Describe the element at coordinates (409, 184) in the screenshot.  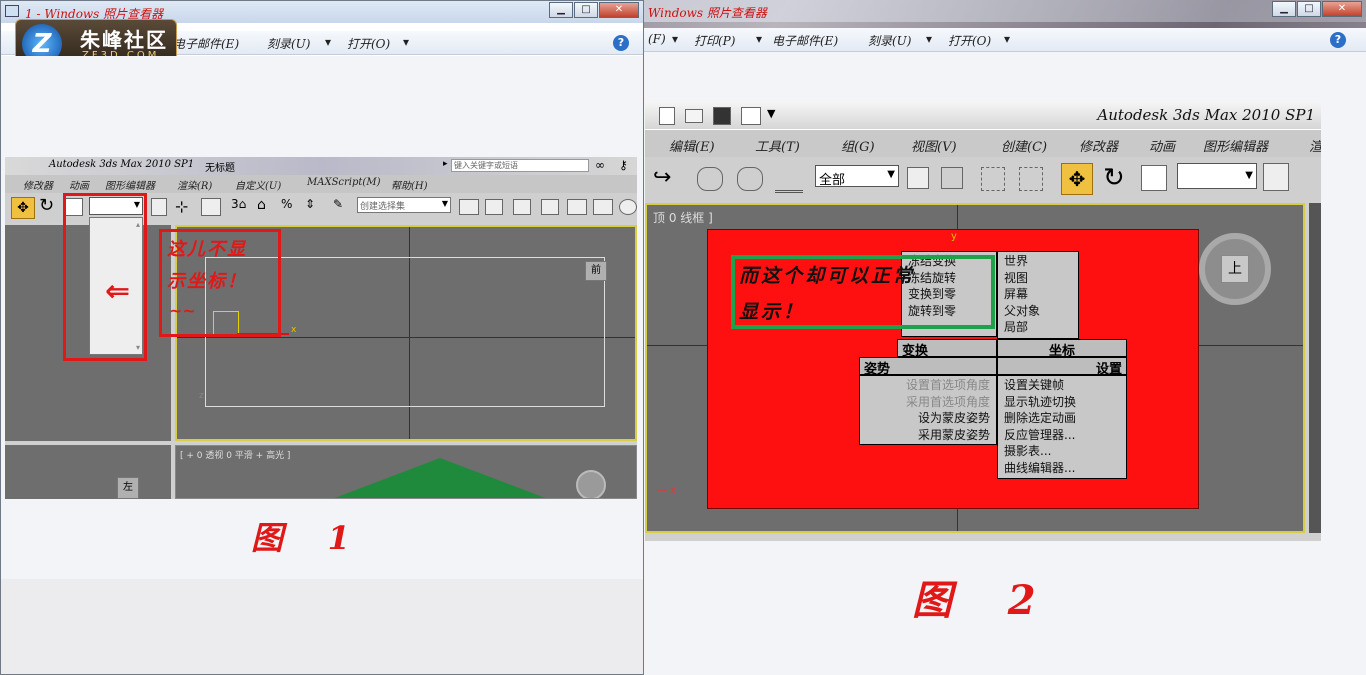
I see `max-menu-help: 帮助(H)` at that location.